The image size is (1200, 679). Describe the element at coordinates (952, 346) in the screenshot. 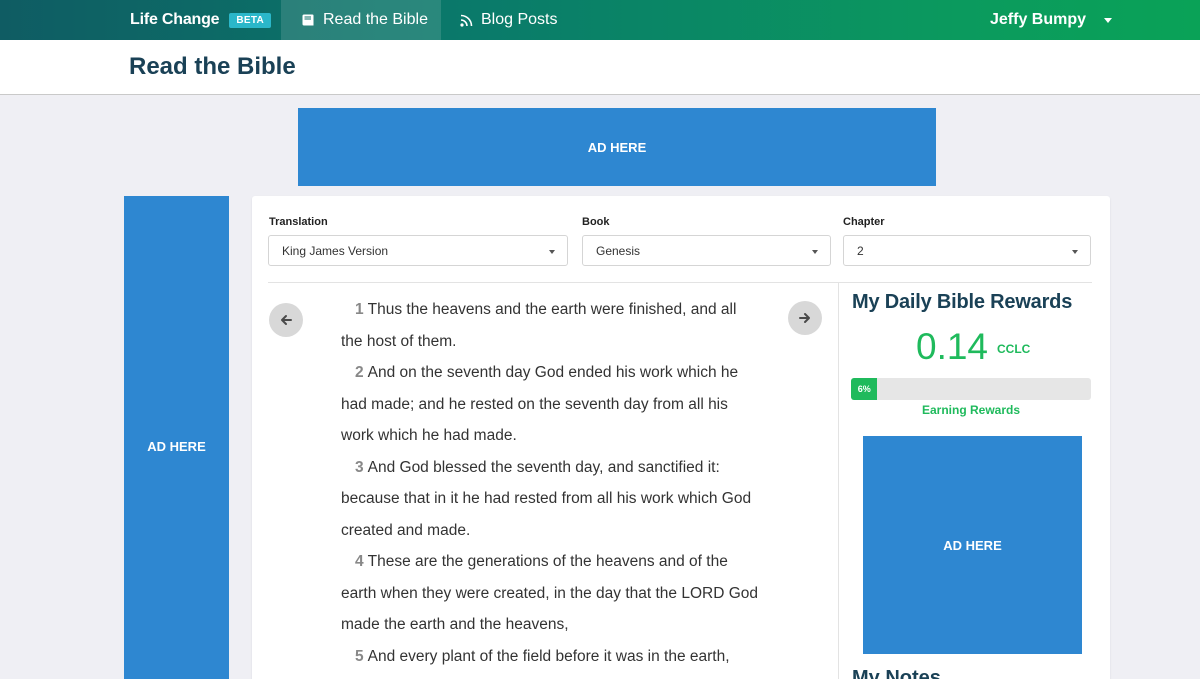

I see `reward-amount: 0.14` at that location.